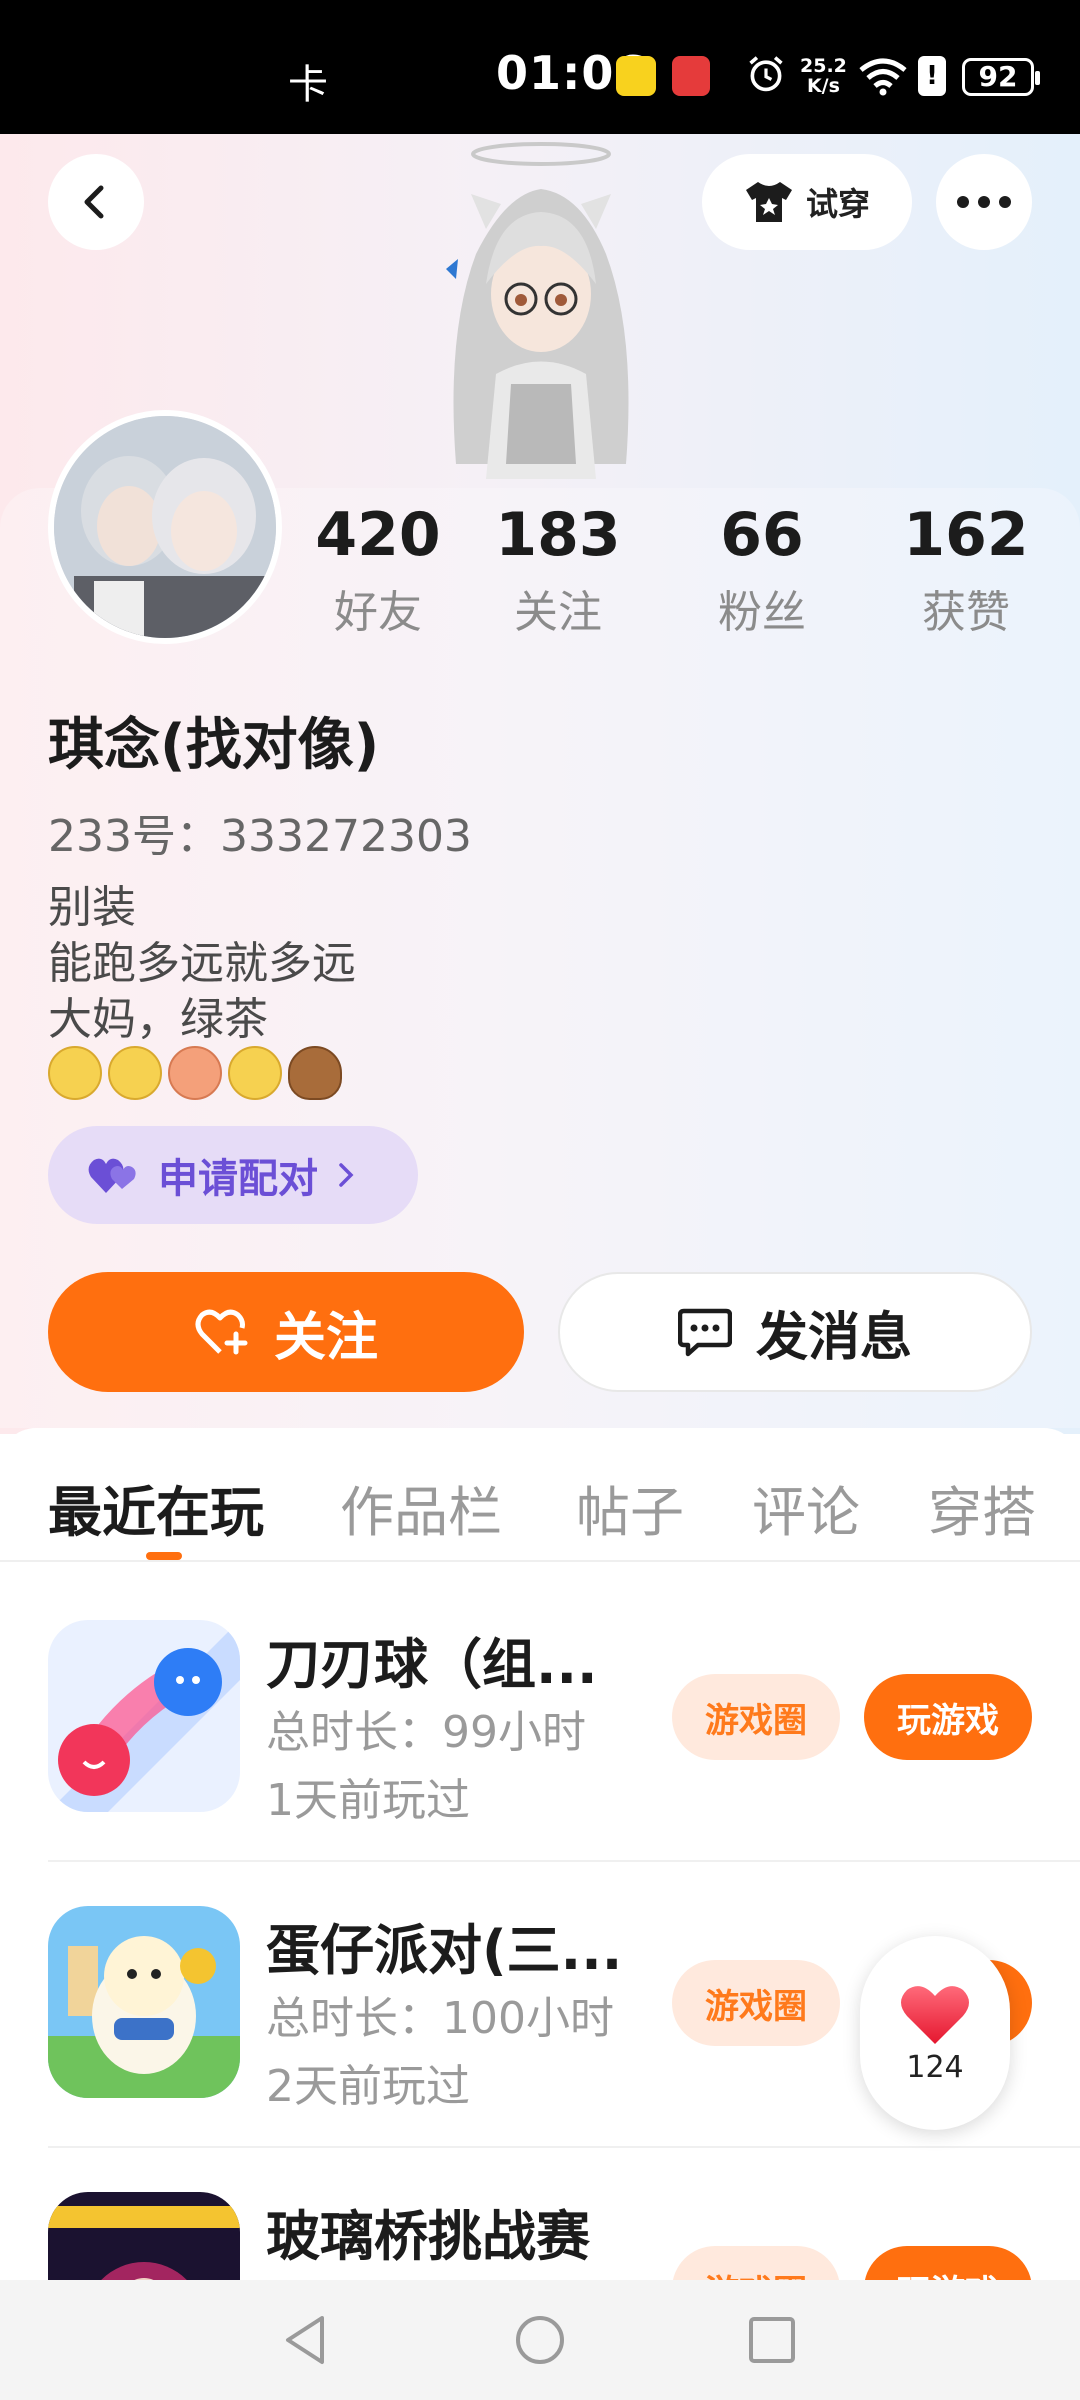 This screenshot has width=1080, height=2400. Describe the element at coordinates (426, 1732) in the screenshot. I see `game-duration: 总时长：99小时` at that location.